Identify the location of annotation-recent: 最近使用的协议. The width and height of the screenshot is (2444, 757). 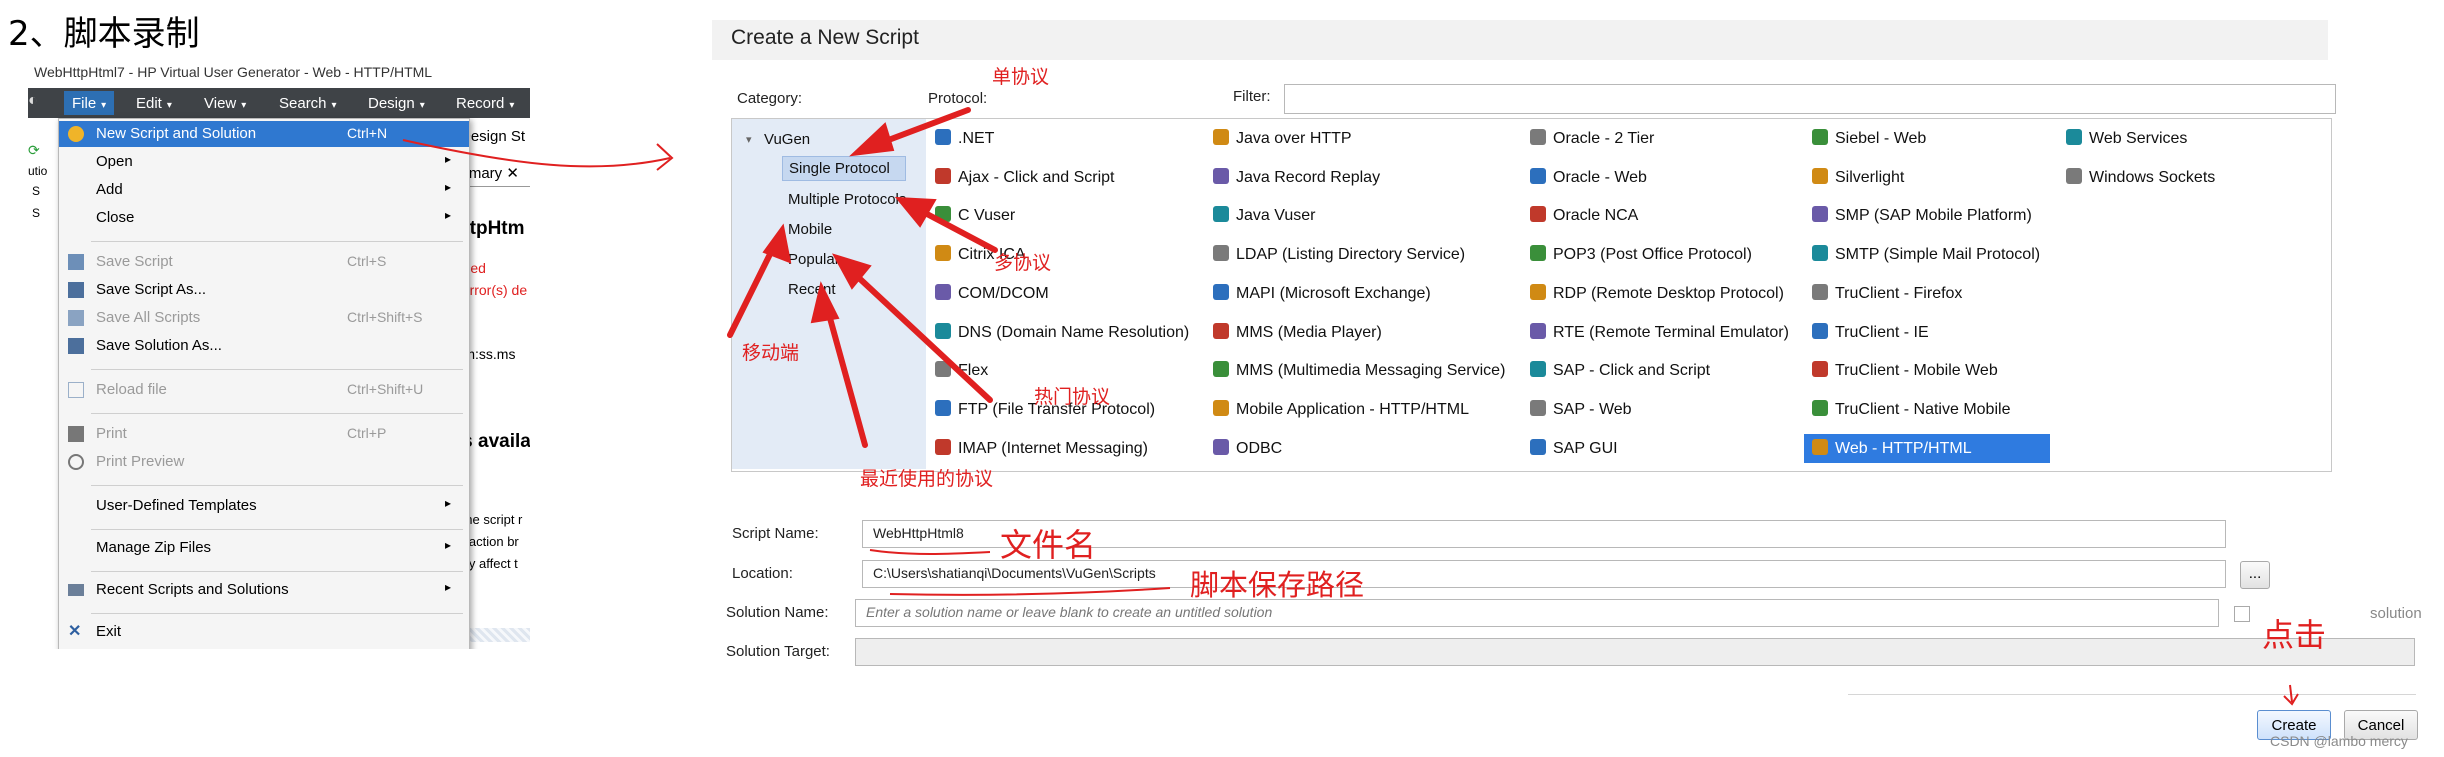
(927, 479).